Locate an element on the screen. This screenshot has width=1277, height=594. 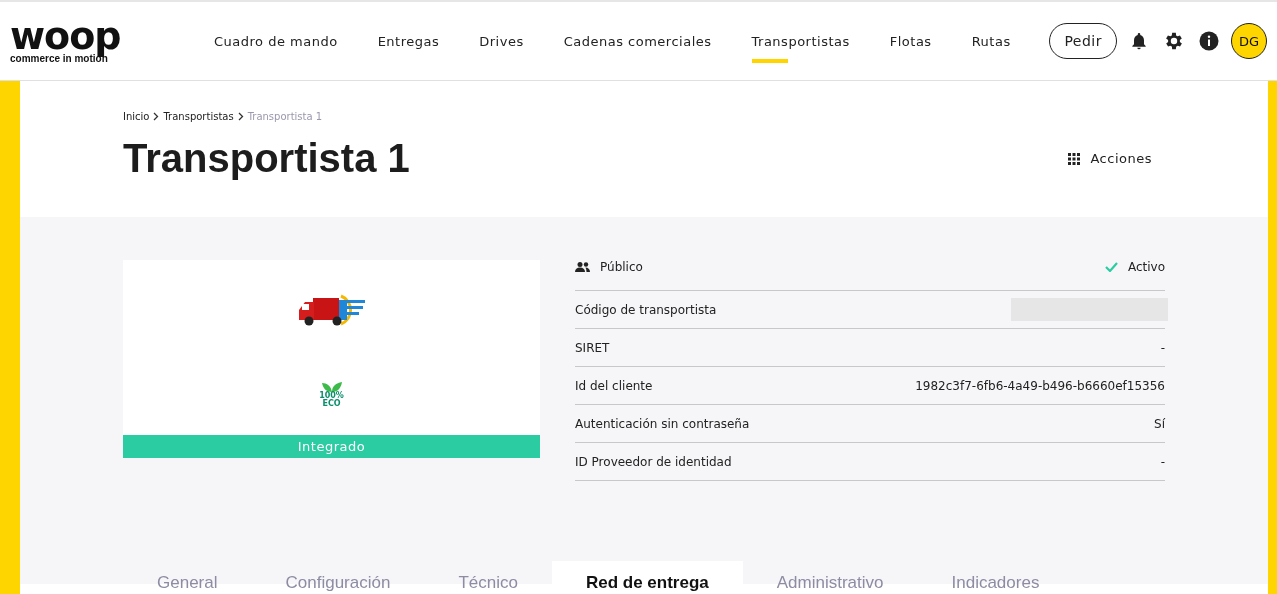
leaf-icon is located at coordinates (331, 387).